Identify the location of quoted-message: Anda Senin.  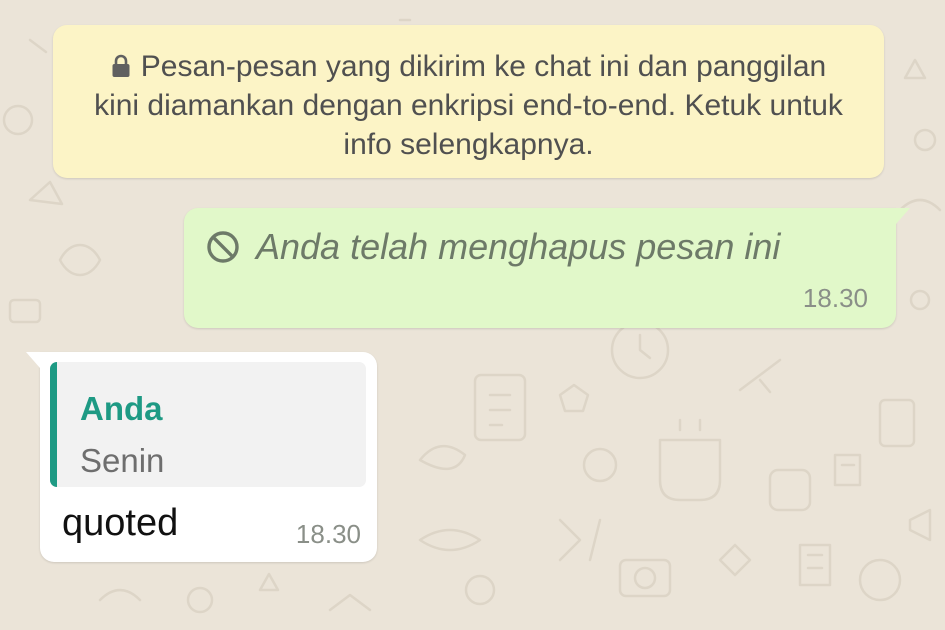
(208, 424).